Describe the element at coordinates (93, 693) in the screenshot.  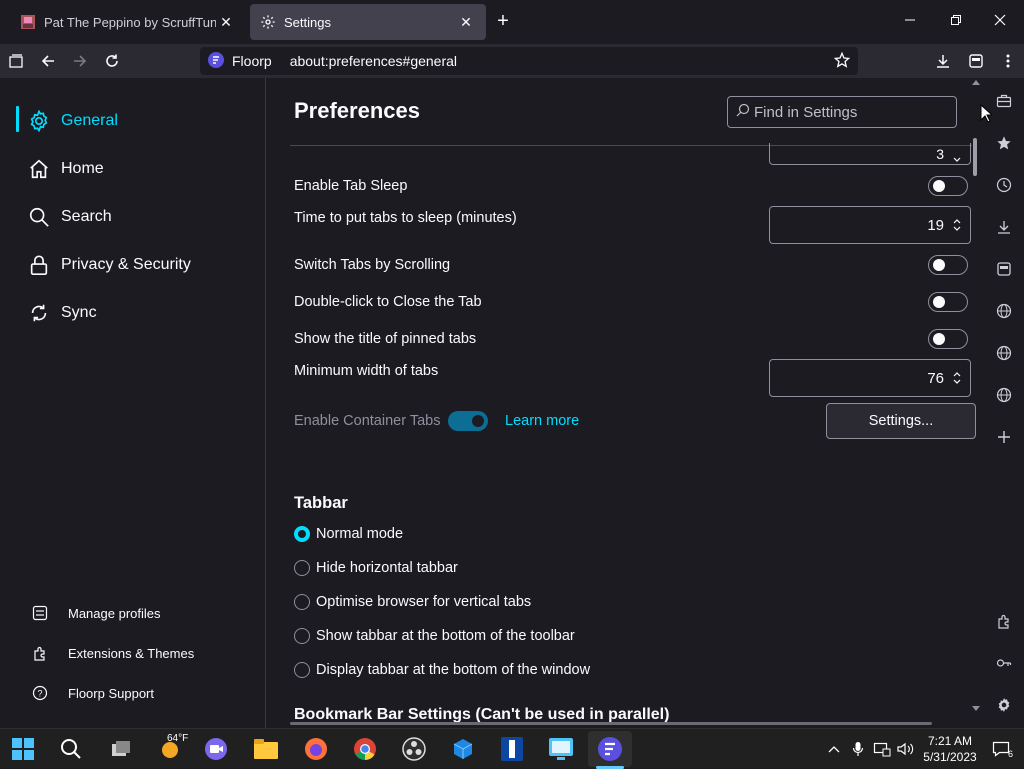
I see `floorp-support-link: ? Floorp Support` at that location.